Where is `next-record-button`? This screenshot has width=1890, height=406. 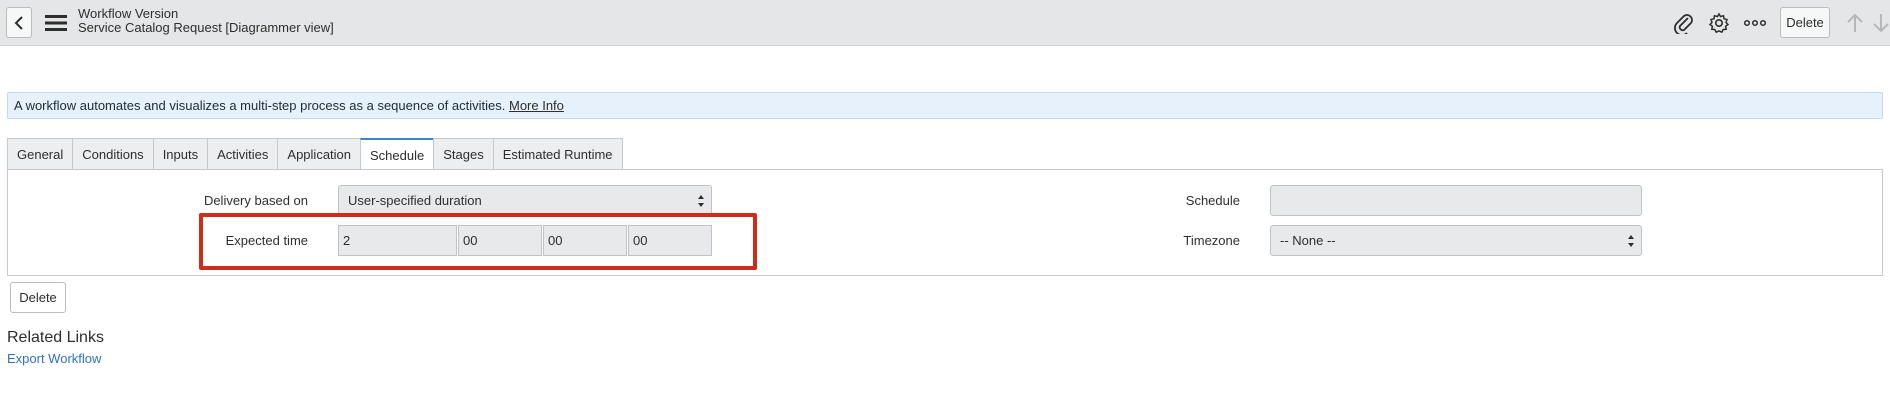 next-record-button is located at coordinates (1881, 23).